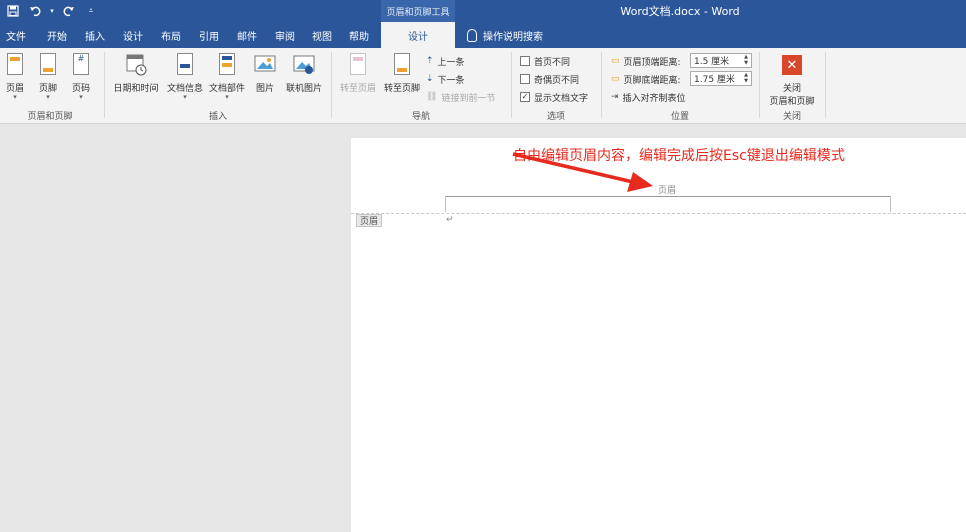 The image size is (966, 532). Describe the element at coordinates (648, 97) in the screenshot. I see `insert-alignment-tab-button: ⇥ 插入对齐制表位` at that location.